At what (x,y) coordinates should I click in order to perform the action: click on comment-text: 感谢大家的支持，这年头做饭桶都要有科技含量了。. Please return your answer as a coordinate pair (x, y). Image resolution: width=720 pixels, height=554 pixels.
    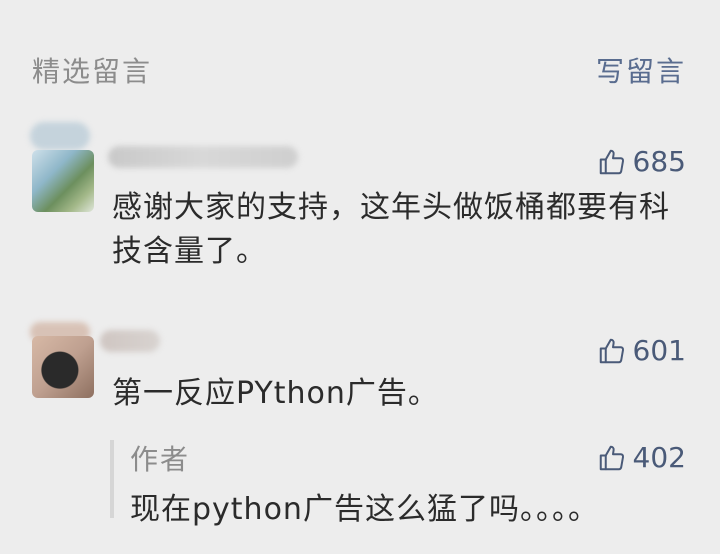
    Looking at the image, I should click on (391, 229).